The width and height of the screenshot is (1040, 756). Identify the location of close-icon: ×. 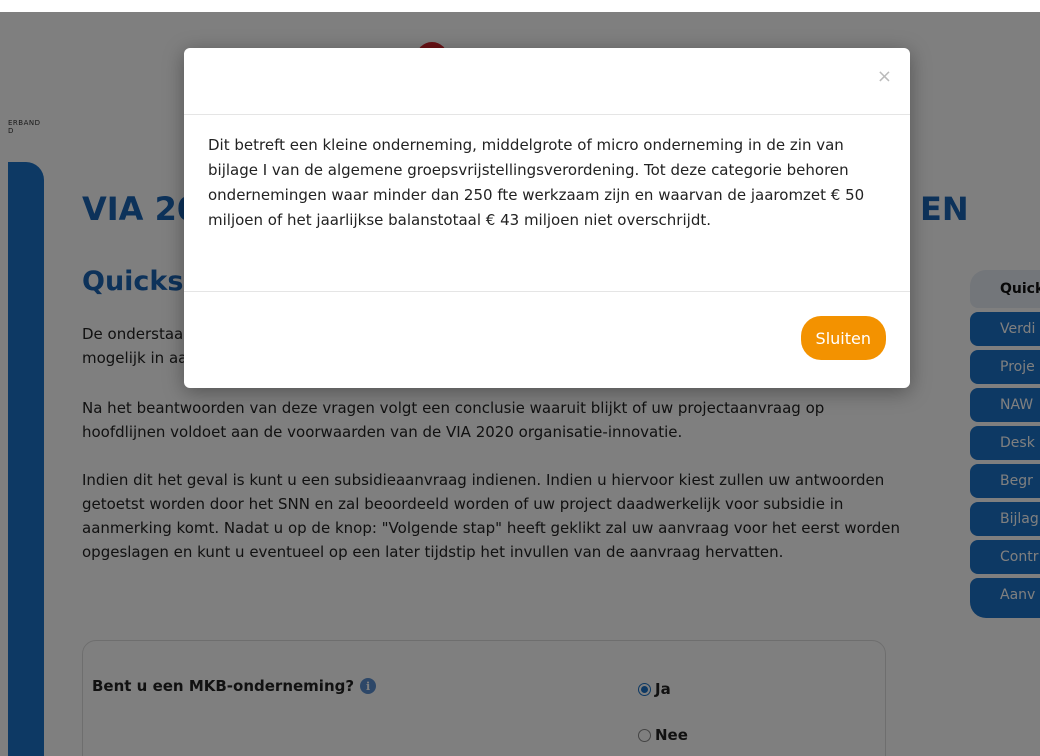
(884, 76).